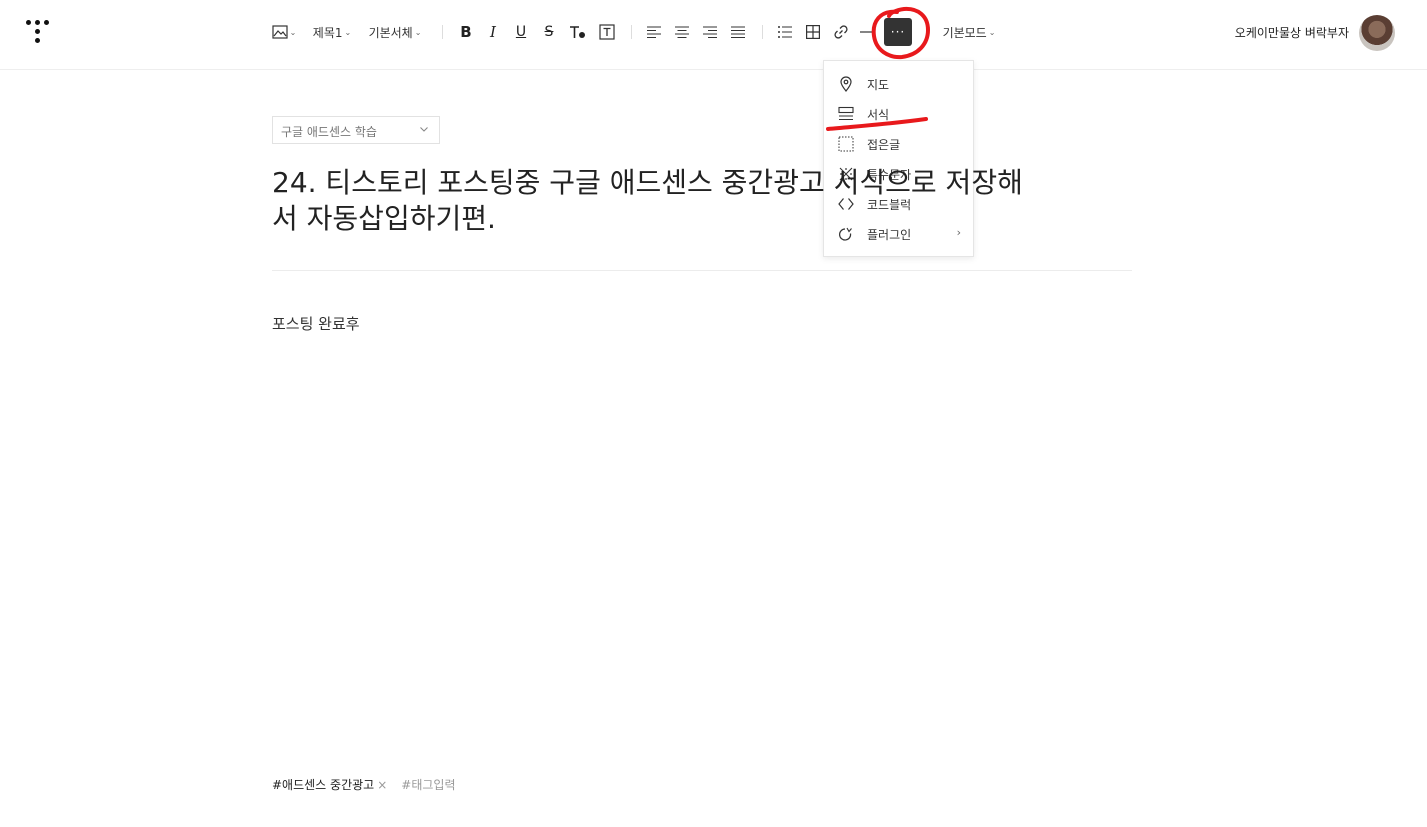  I want to click on text-background-button, so click(607, 32).